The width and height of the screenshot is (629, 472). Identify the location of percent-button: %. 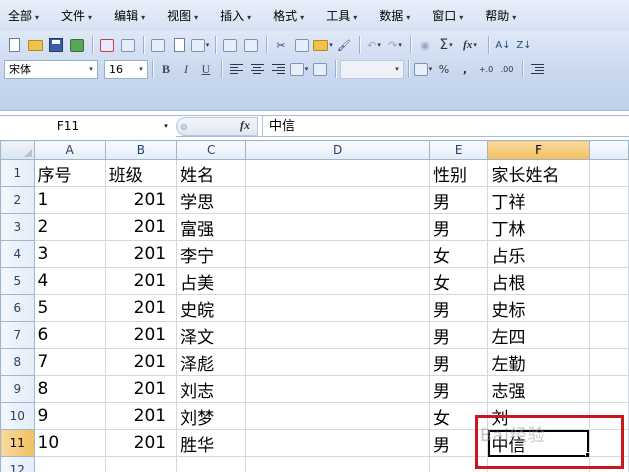
(444, 69).